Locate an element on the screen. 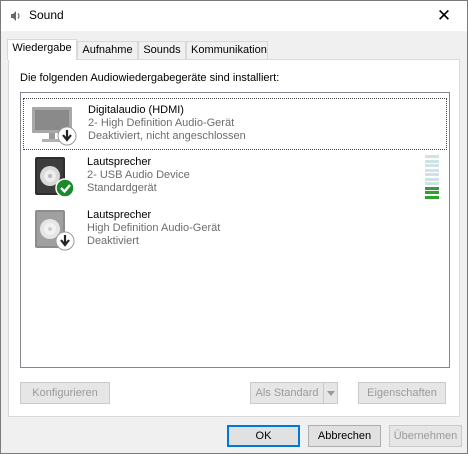  configure-button: Konfigurieren is located at coordinates (65, 393).